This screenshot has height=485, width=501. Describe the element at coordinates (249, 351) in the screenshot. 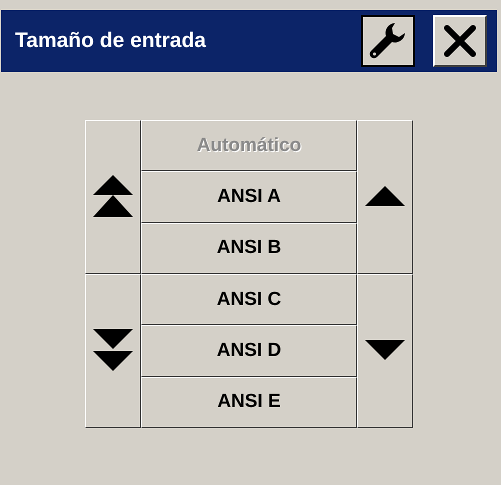

I see `size-option: ANSI D` at that location.